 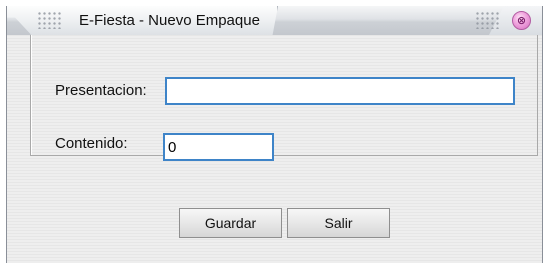 What do you see at coordinates (91, 143) in the screenshot?
I see `contenido-label: Contenido:` at bounding box center [91, 143].